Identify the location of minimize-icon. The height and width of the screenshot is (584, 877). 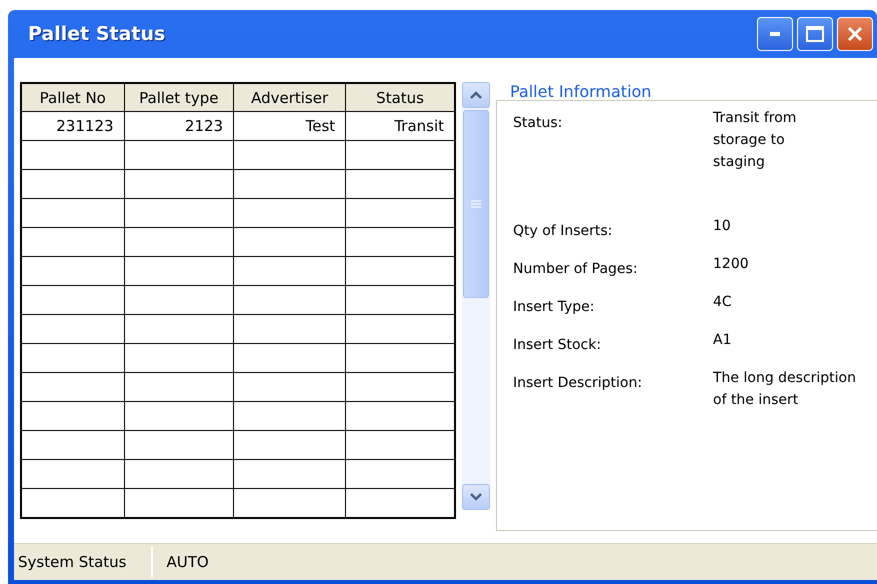
(775, 34).